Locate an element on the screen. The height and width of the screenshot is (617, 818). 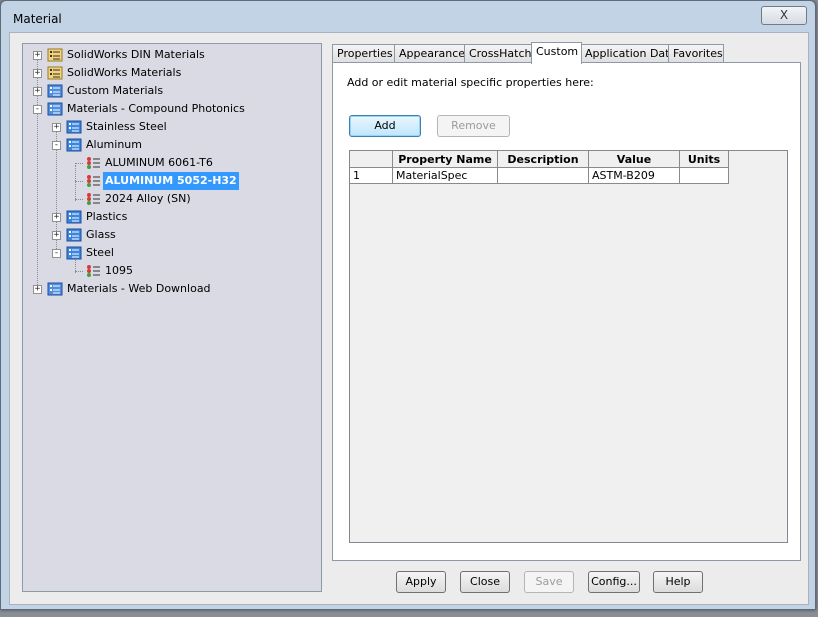
apply-button: Apply is located at coordinates (421, 582).